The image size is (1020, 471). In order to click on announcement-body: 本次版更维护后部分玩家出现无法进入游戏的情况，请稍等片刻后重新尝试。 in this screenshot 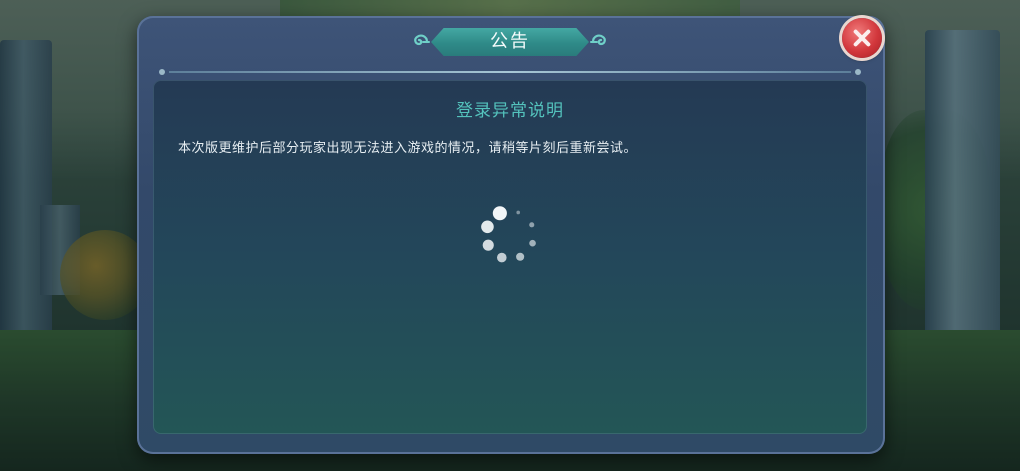, I will do `click(408, 148)`.